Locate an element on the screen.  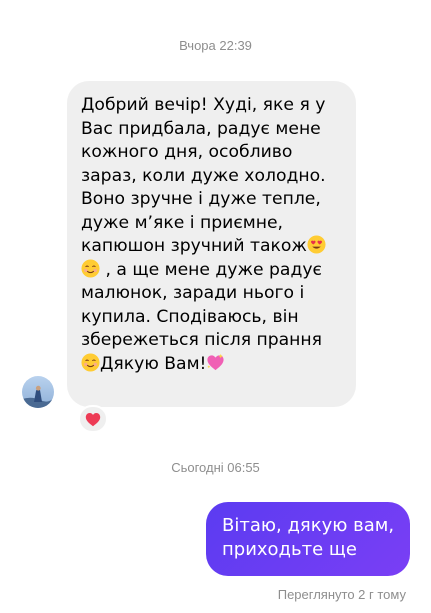
message-line: зараз, коли дуже холодно. is located at coordinates (203, 175).